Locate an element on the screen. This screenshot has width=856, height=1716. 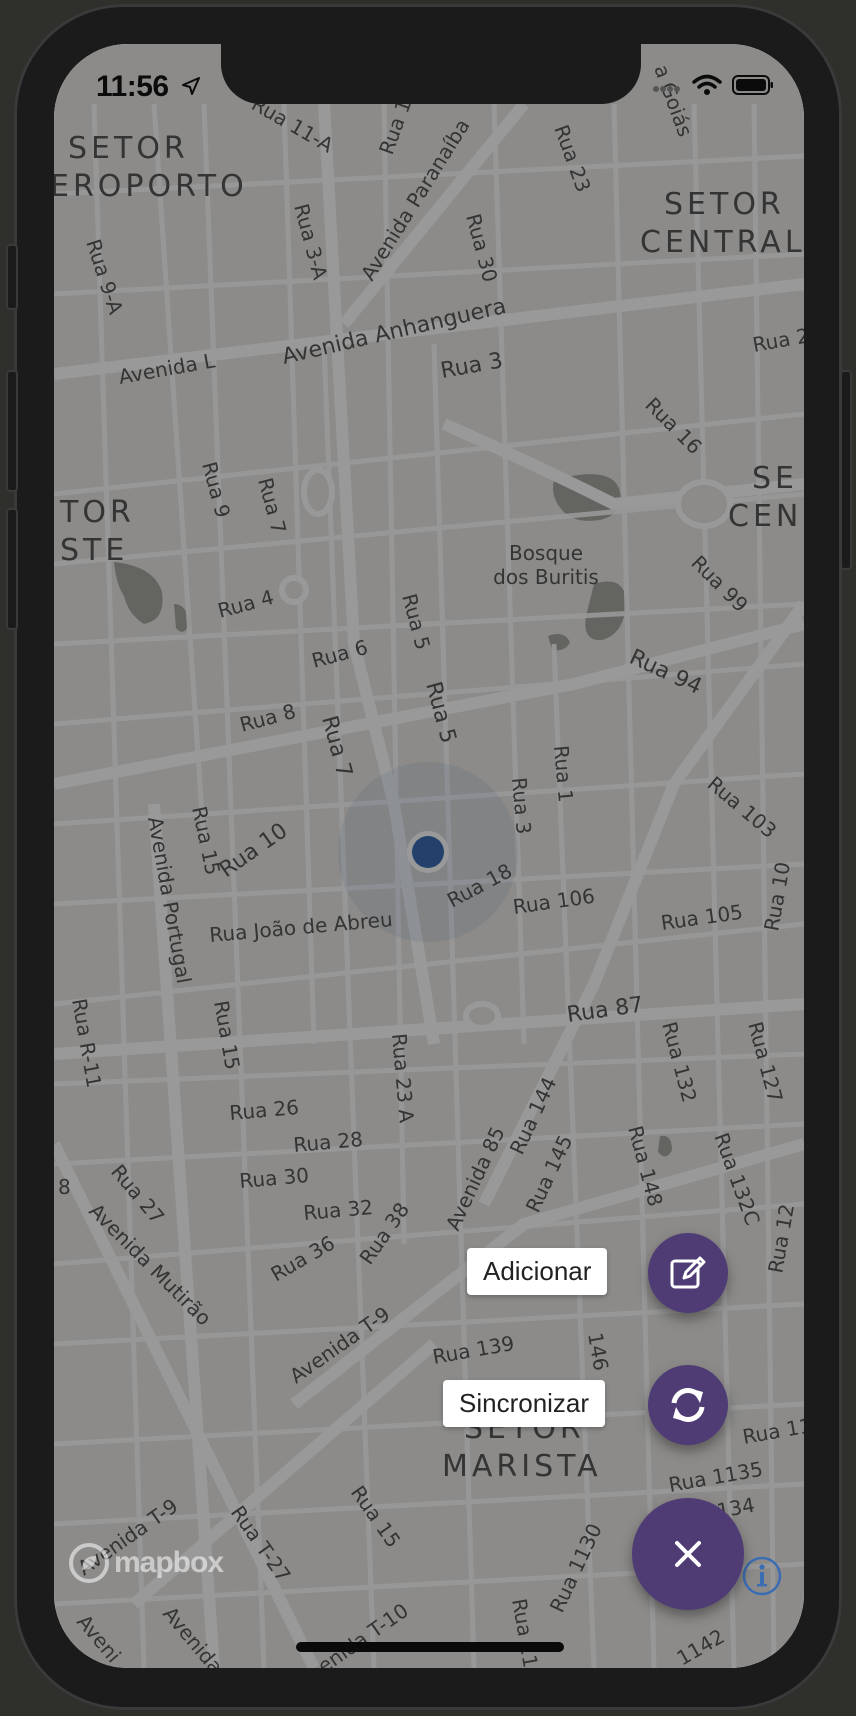
mapbox-logo: mapbox is located at coordinates (146, 1563).